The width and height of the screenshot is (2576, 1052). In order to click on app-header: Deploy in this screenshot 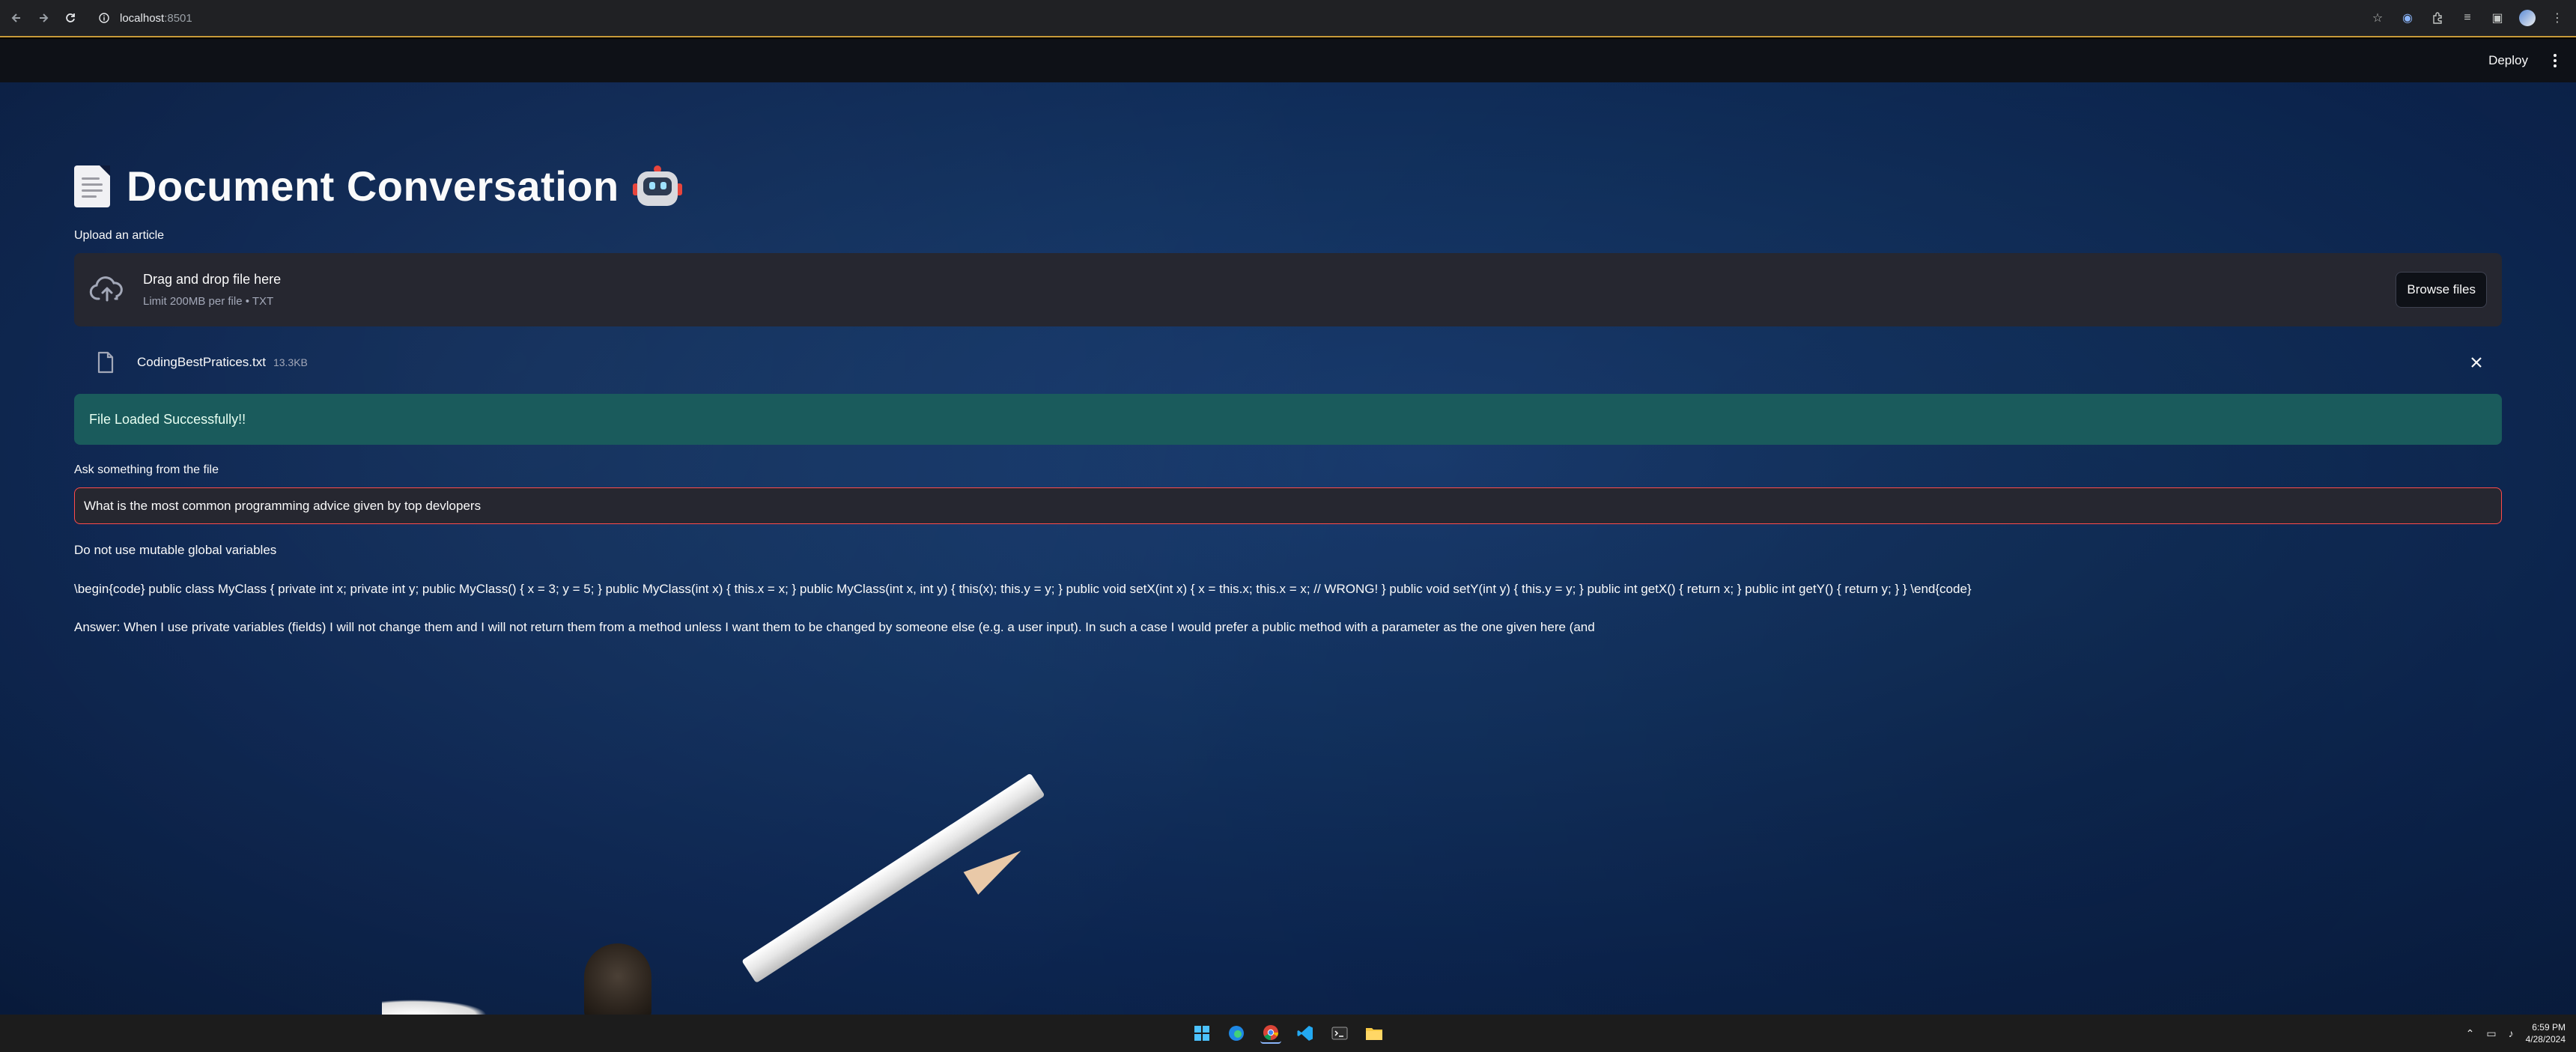, I will do `click(1288, 60)`.